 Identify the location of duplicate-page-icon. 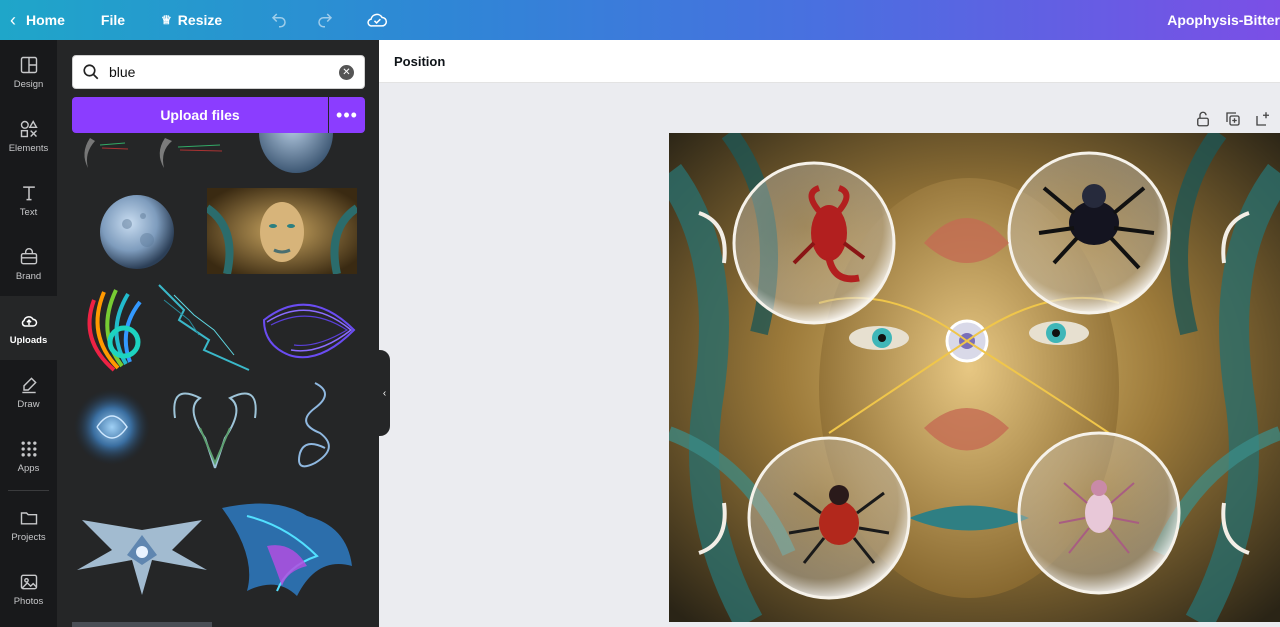
(1233, 119).